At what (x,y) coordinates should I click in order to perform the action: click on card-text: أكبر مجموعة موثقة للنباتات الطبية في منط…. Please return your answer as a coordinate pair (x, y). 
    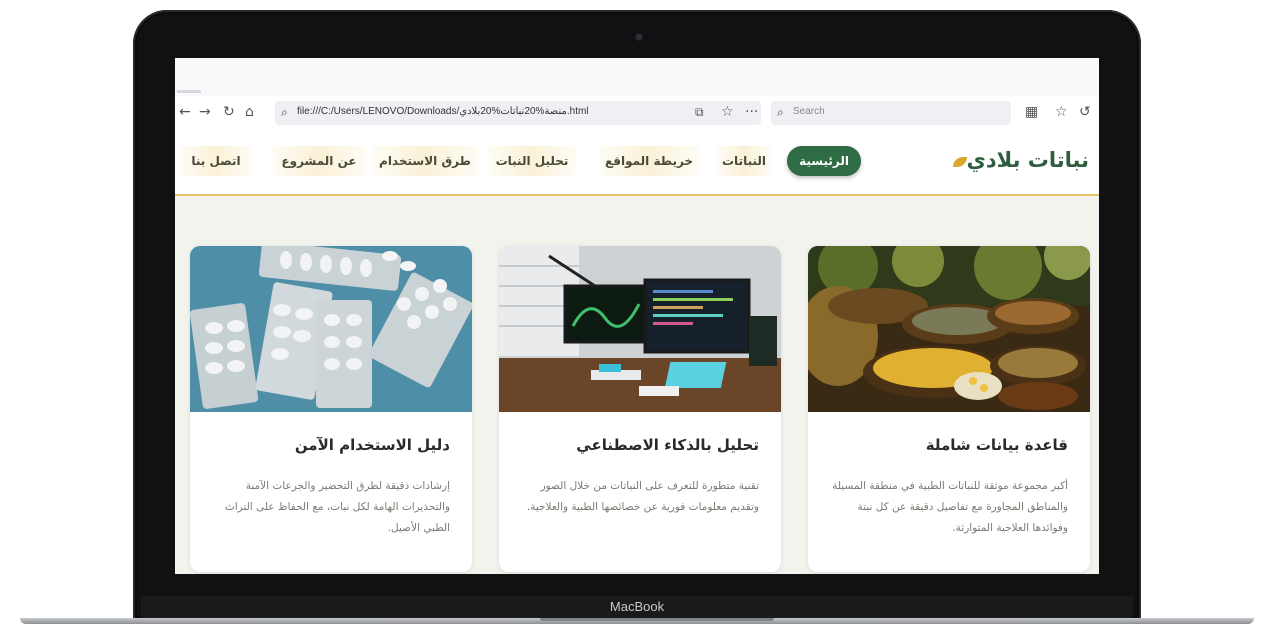
    Looking at the image, I should click on (950, 507).